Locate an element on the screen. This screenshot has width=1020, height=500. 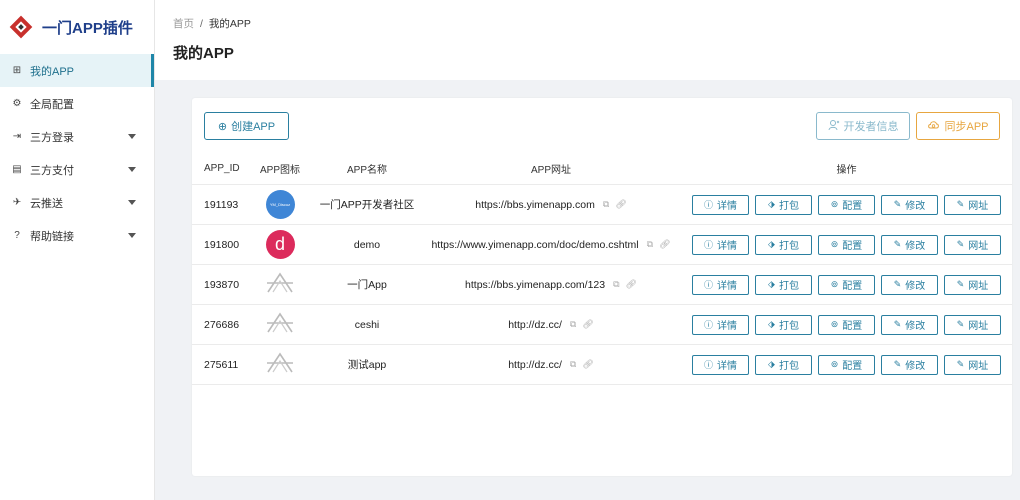
app-url-text: https://www.yimenapp.com/doc/demo.cshtml is located at coordinates (535, 244).